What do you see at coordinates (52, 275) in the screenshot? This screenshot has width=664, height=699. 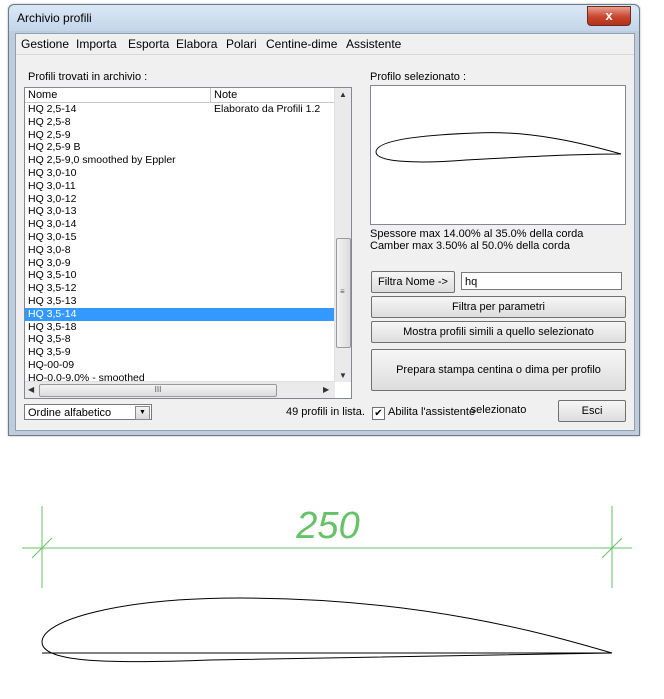 I see `row-name: HQ 3,5-10` at bounding box center [52, 275].